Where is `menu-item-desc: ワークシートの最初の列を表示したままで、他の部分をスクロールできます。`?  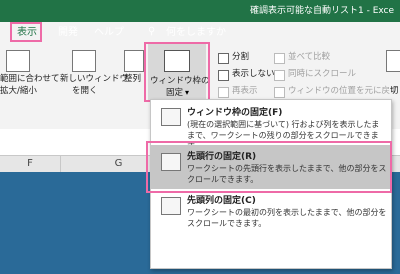
menu-item-desc: ワークシートの最初の列を表示したままで、他の部分をスクロールできます。 is located at coordinates (287, 218).